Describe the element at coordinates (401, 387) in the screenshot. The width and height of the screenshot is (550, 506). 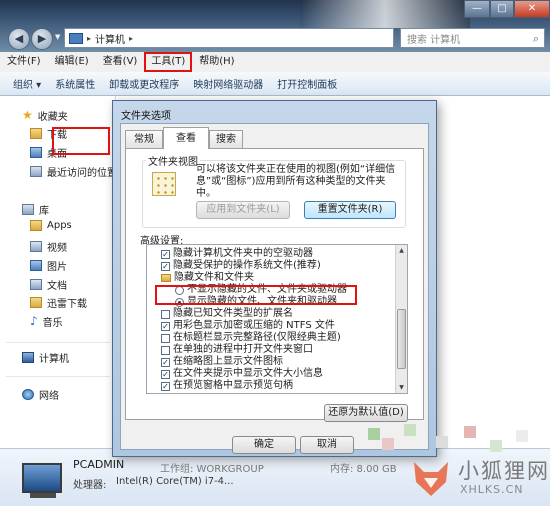
I see `scroll-down-icon: ▼` at that location.